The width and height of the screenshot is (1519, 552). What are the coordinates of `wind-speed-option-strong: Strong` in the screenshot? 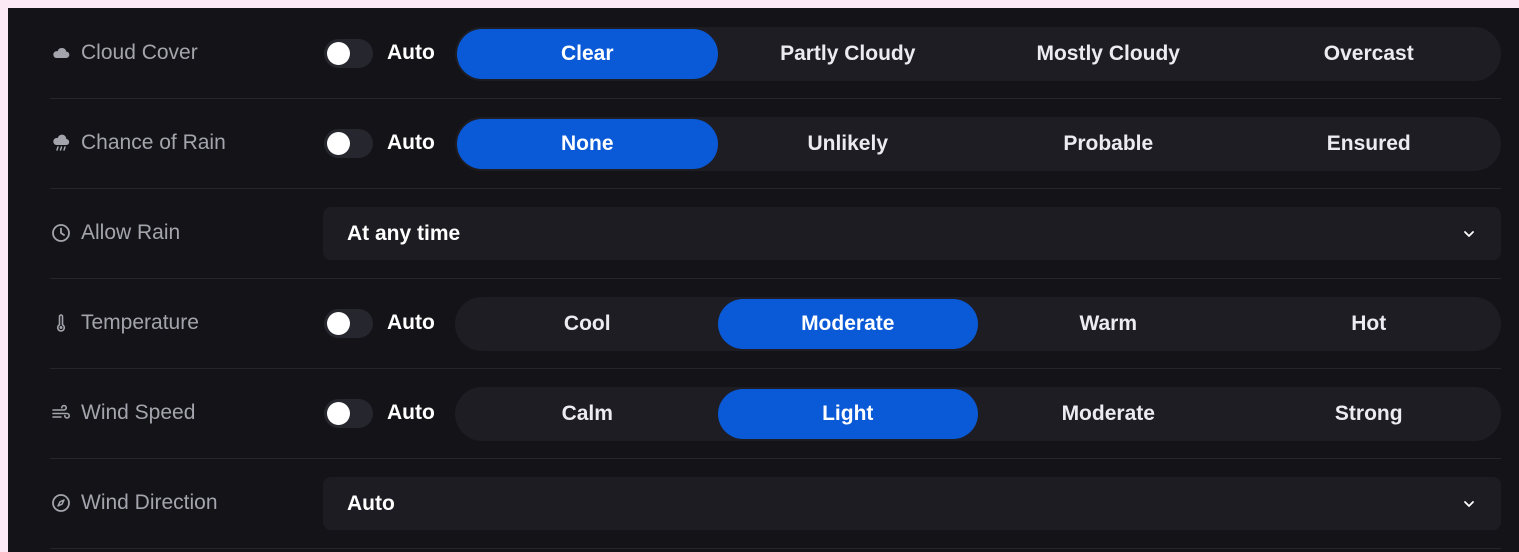 It's located at (1369, 414).